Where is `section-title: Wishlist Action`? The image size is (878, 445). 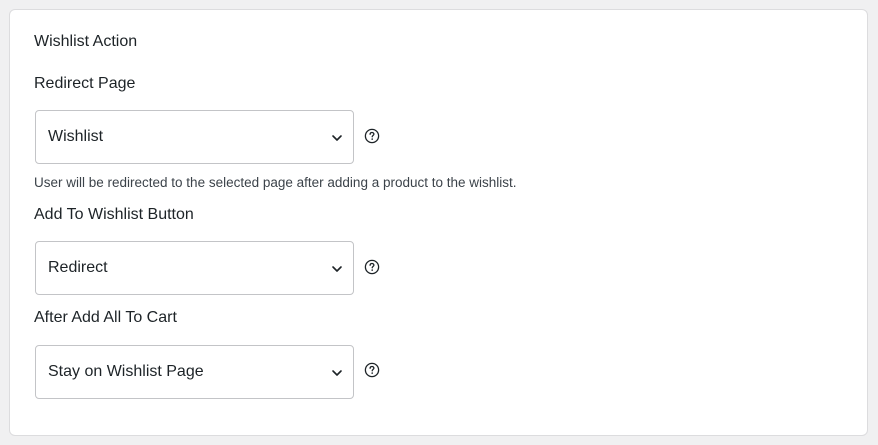
section-title: Wishlist Action is located at coordinates (86, 41).